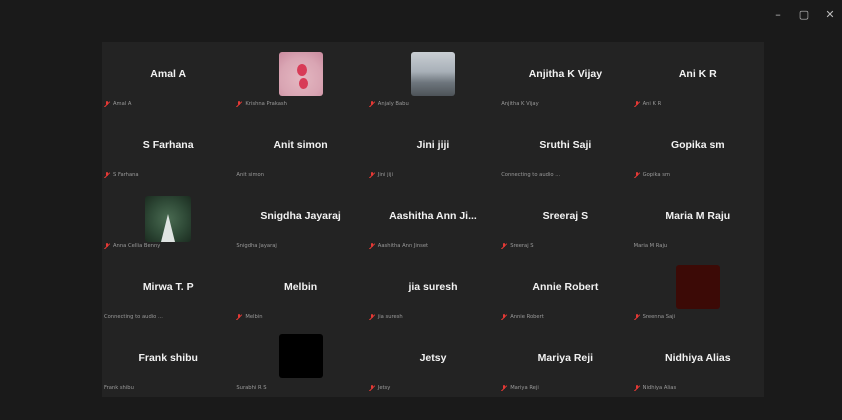  Describe the element at coordinates (659, 388) in the screenshot. I see `participant-footer-text: Nidhiya Alias` at that location.